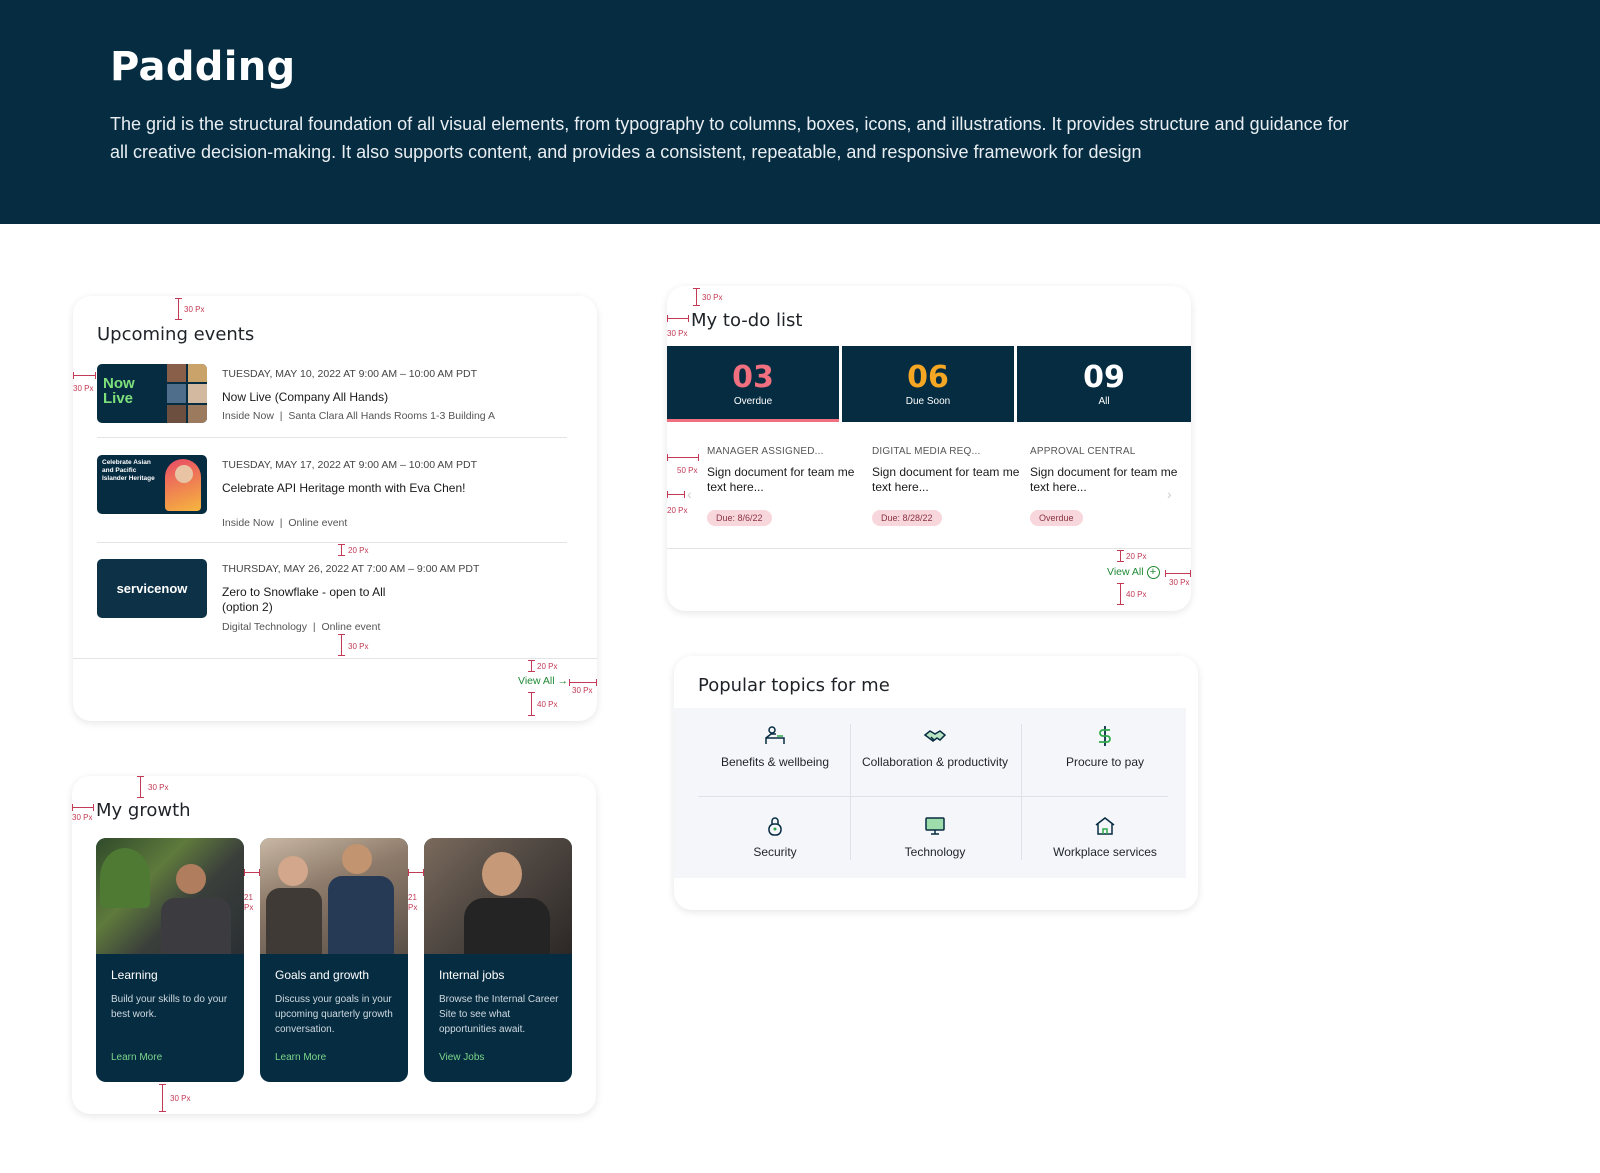 The width and height of the screenshot is (1600, 1173). Describe the element at coordinates (119, 391) in the screenshot. I see `thumb-text: Now Live` at that location.